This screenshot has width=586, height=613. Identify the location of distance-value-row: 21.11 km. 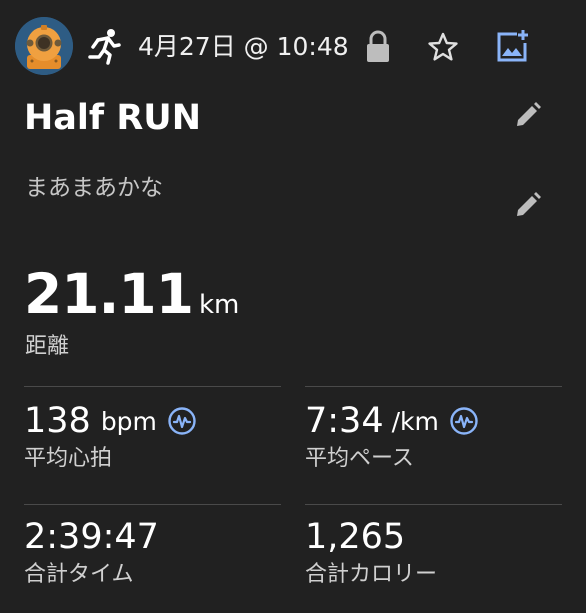
(131, 294).